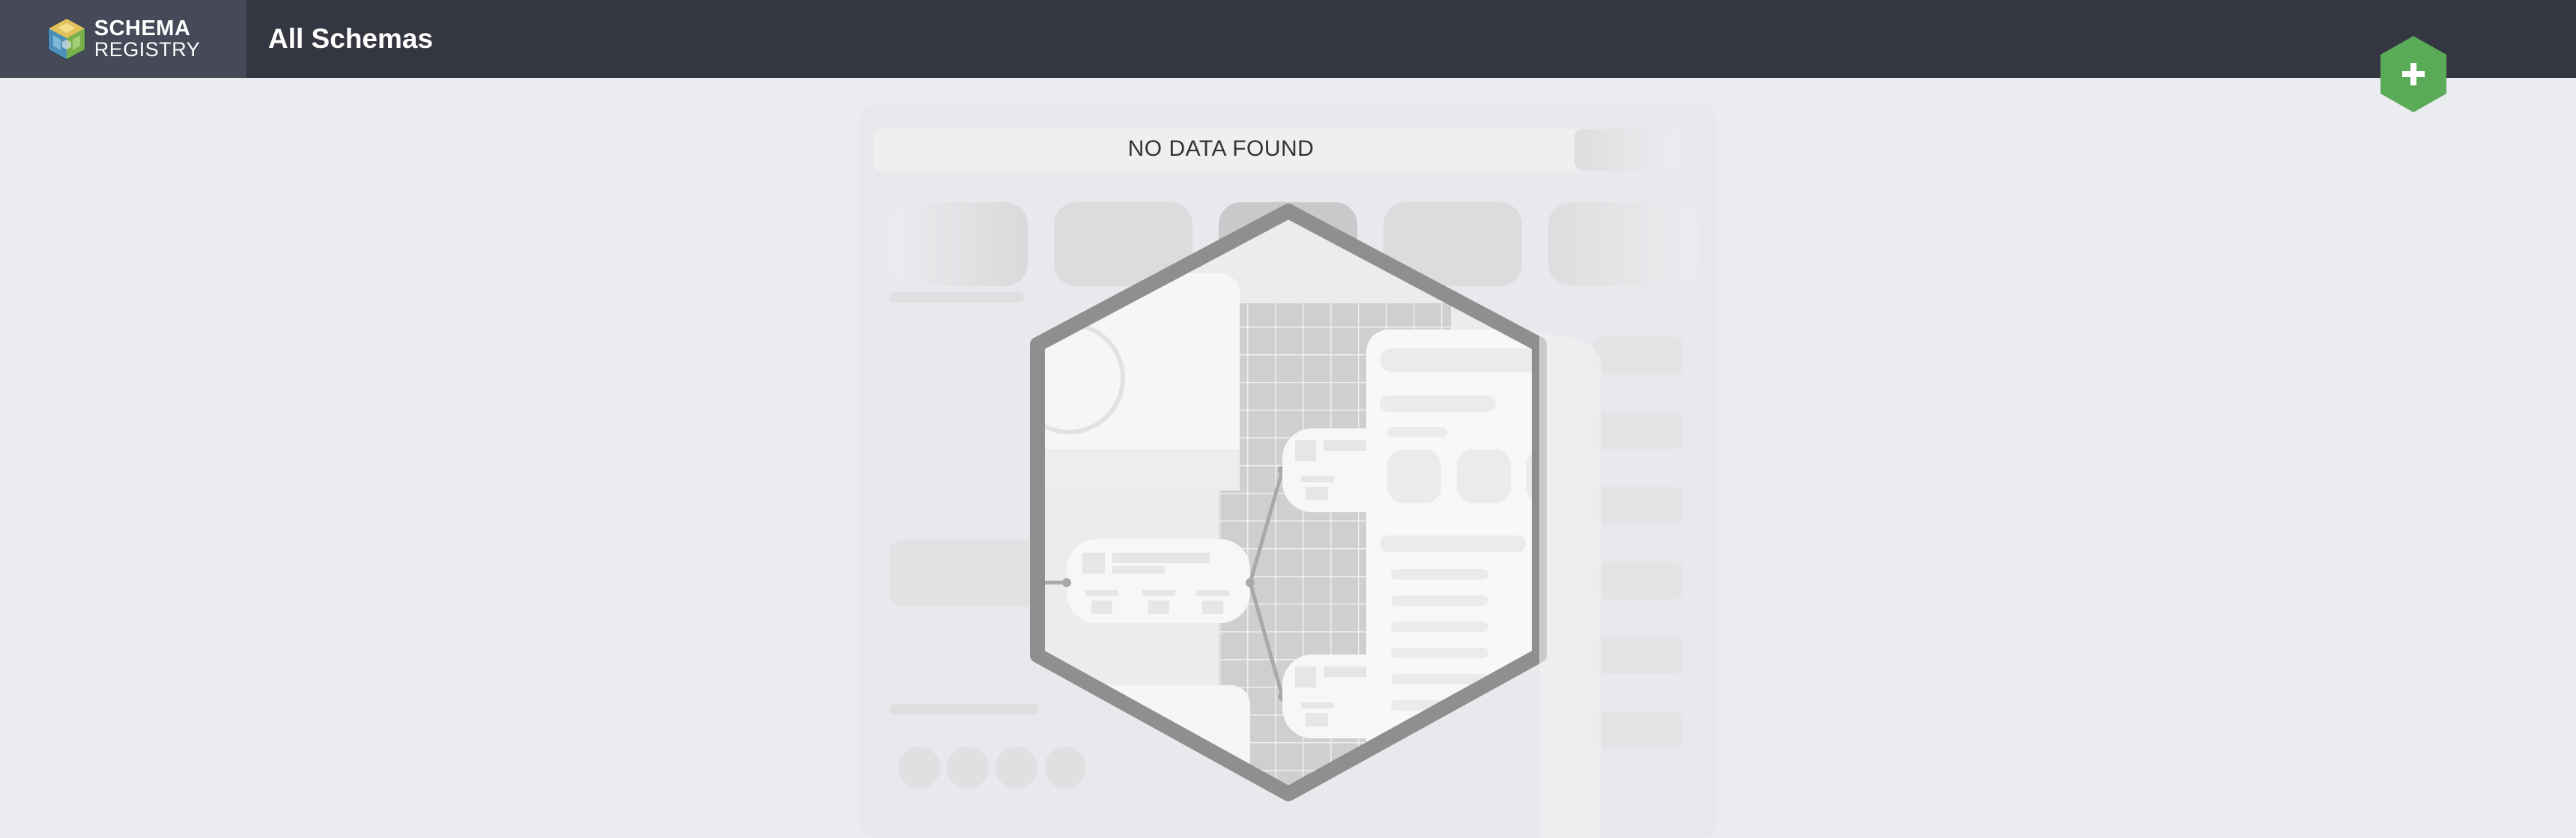  Describe the element at coordinates (147, 49) in the screenshot. I see `brand-line-2: REGISTRY` at that location.